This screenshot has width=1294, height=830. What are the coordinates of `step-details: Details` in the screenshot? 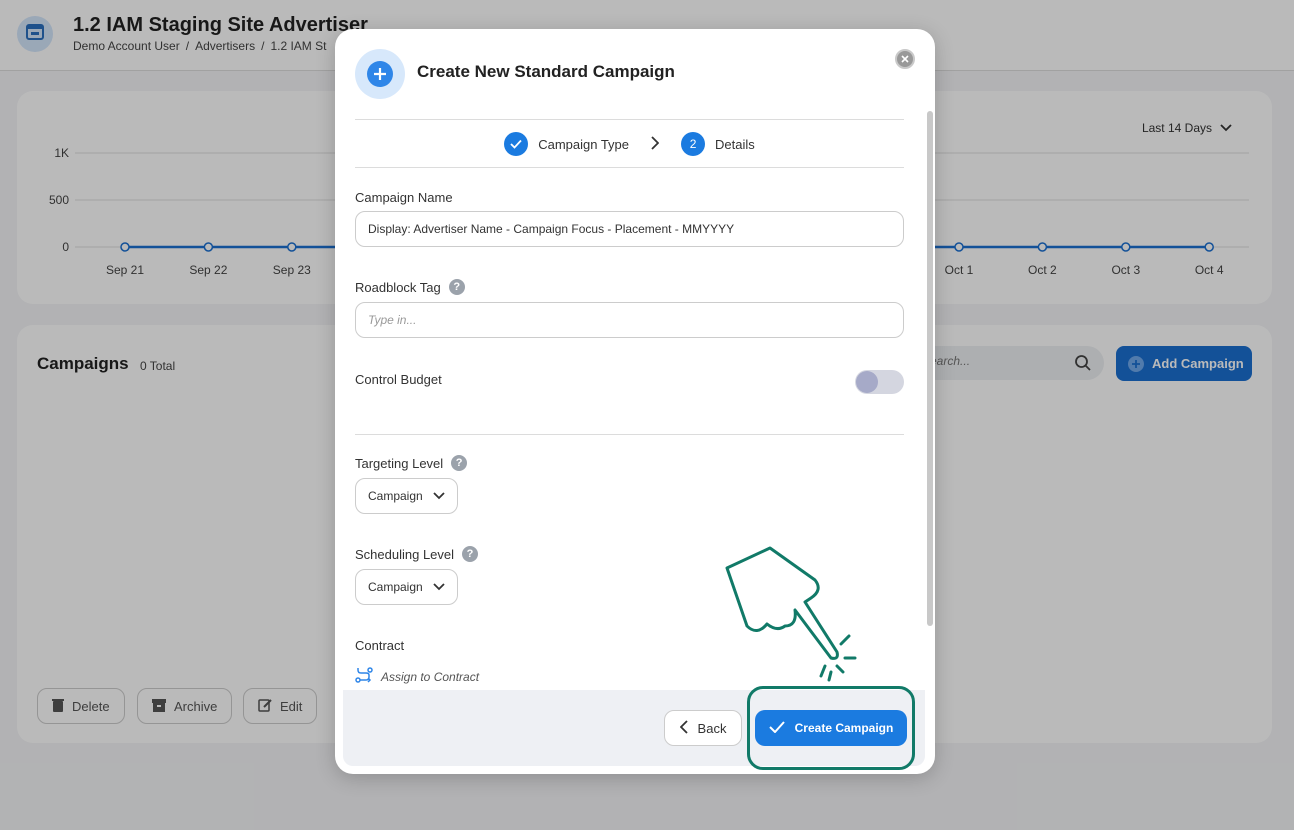 It's located at (735, 144).